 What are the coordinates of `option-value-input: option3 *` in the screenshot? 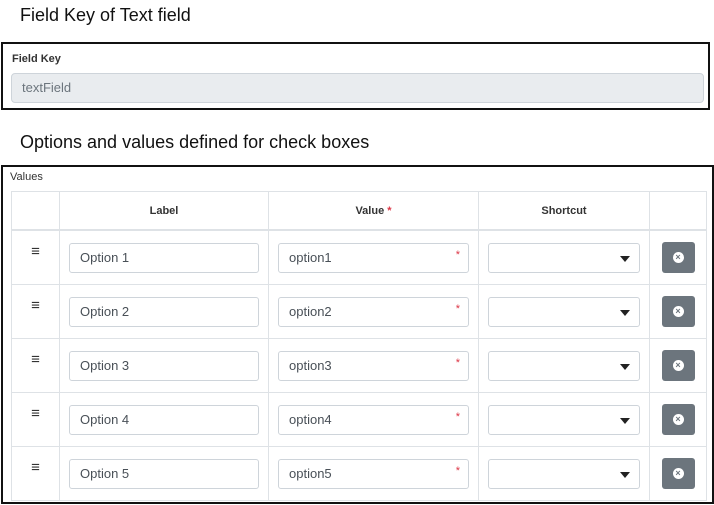 It's located at (373, 365).